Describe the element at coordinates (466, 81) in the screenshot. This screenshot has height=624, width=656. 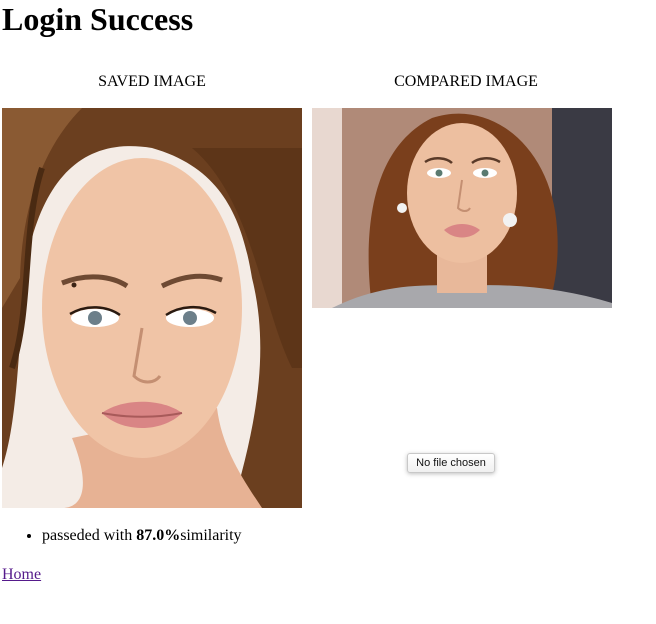
I see `compared-image-label: COMPARED IMAGE` at that location.